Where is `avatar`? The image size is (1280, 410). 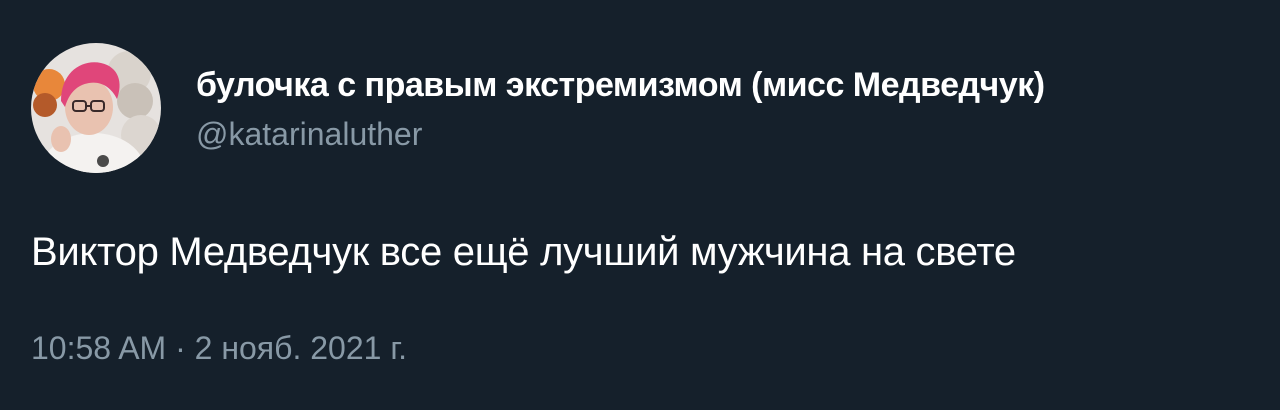
avatar is located at coordinates (96, 108).